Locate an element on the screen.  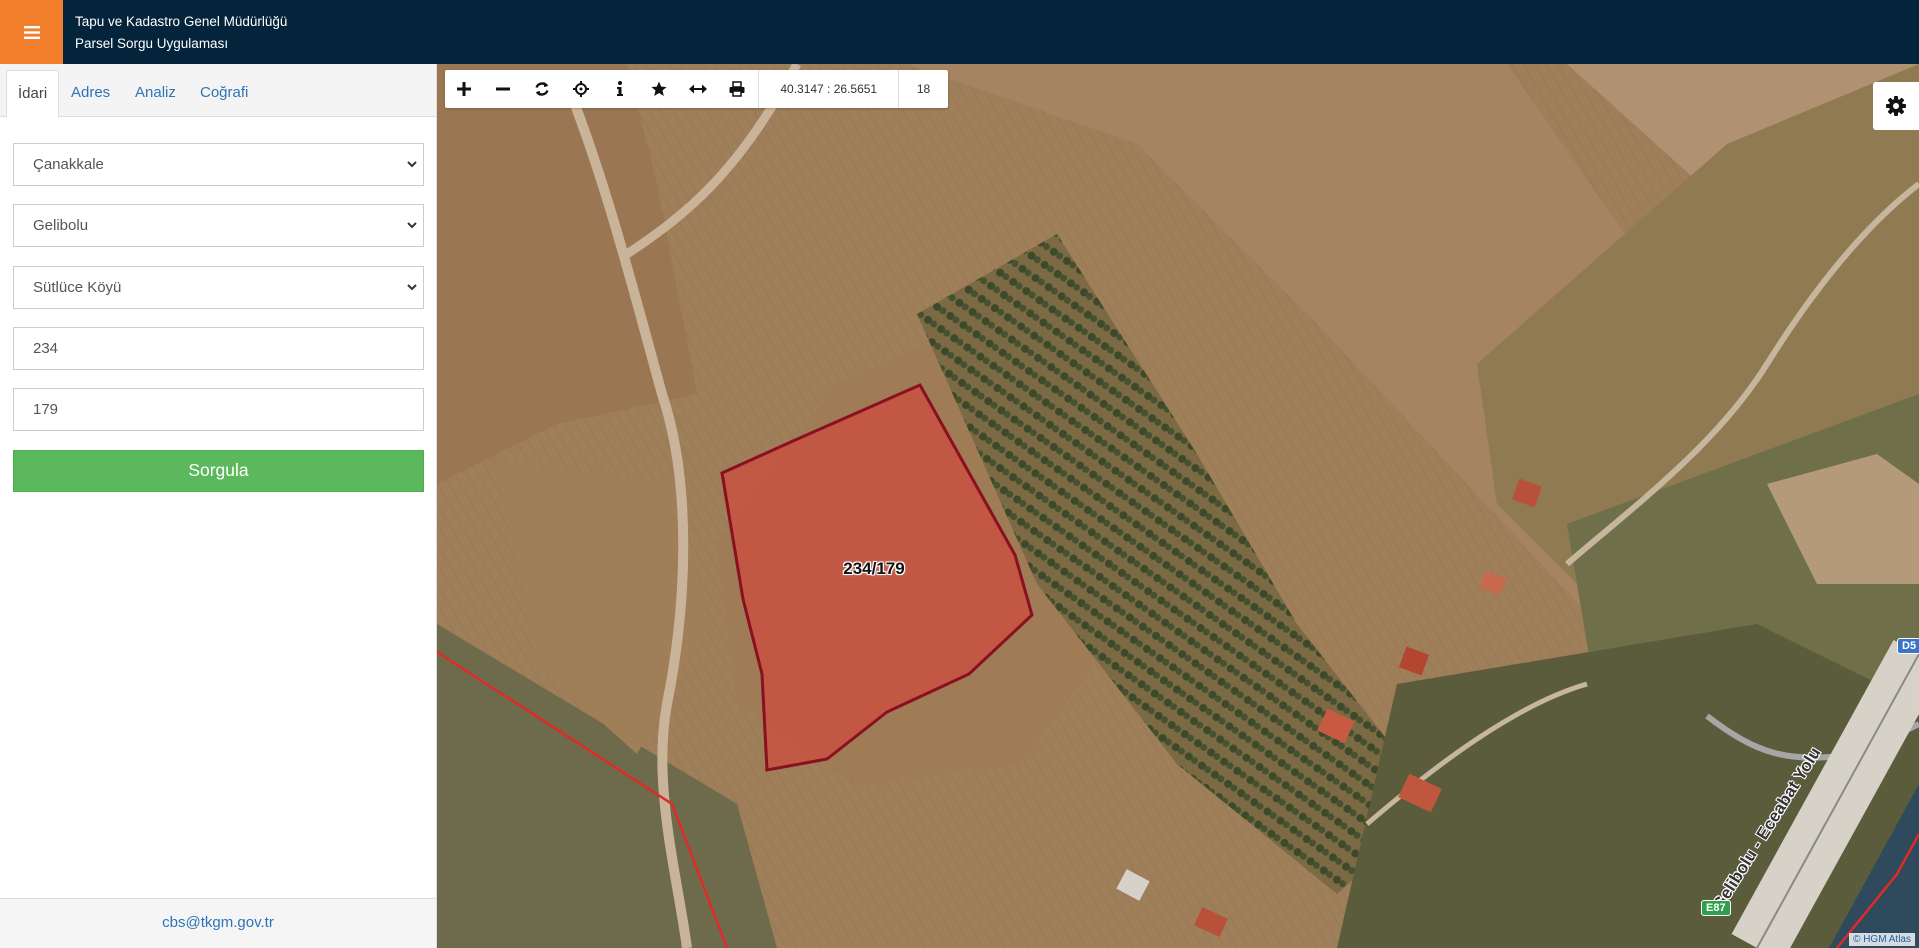
info-icon is located at coordinates (620, 88).